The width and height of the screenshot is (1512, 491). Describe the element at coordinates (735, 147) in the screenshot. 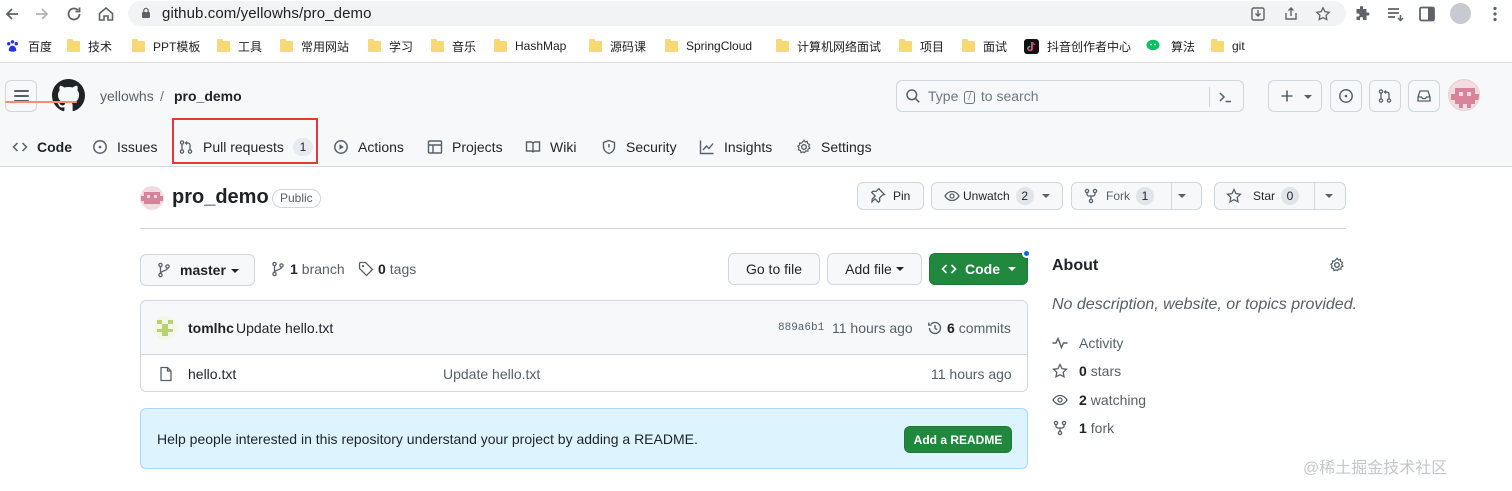

I see `tab-insights: Insights` at that location.